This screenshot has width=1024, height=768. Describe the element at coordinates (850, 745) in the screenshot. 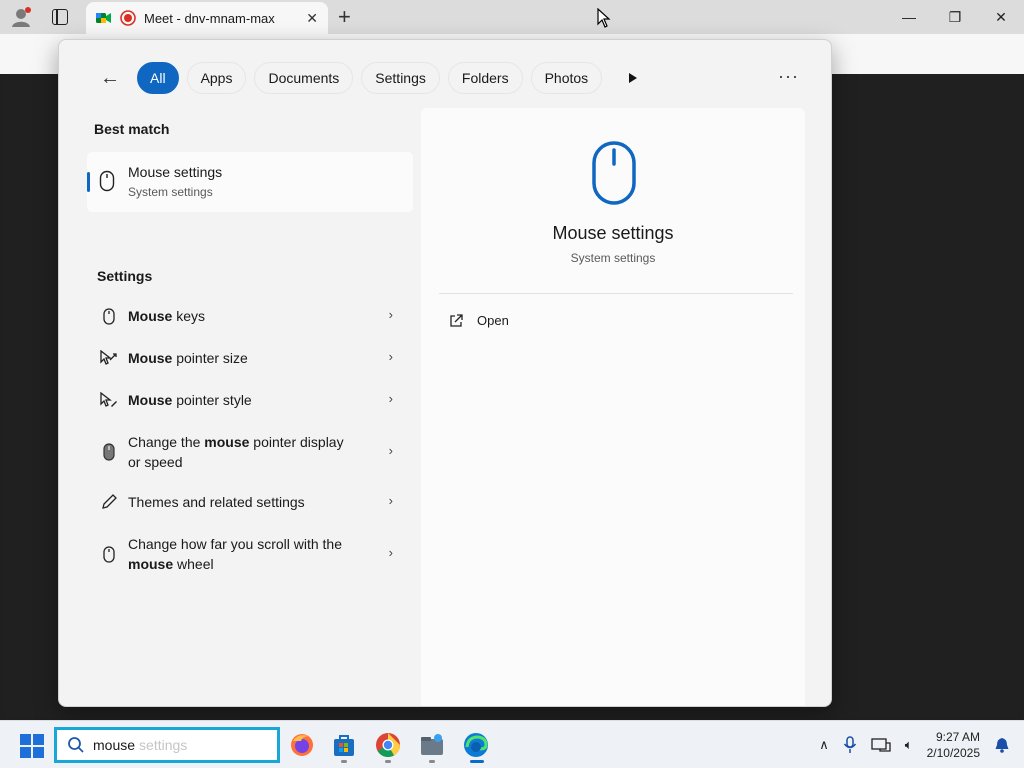

I see `microphone-icon` at that location.